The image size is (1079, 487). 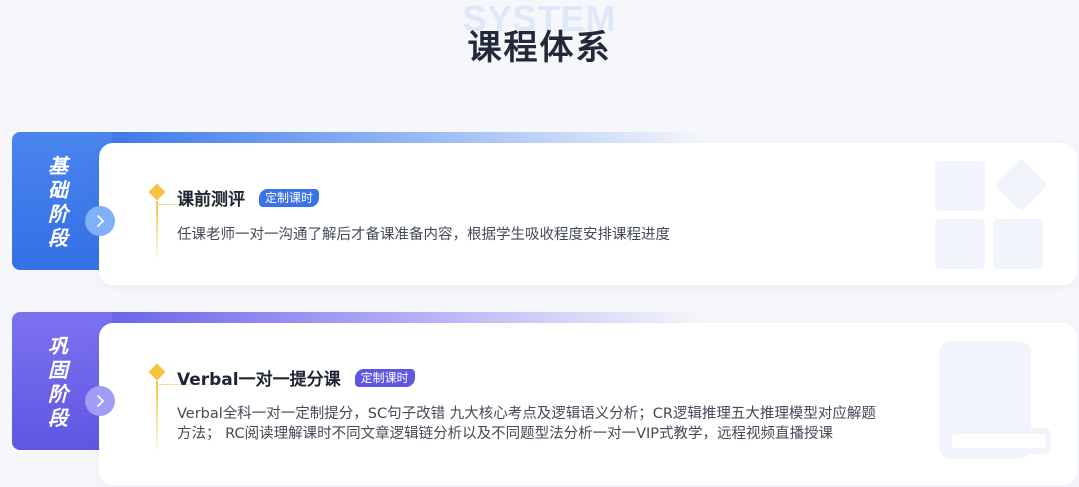 What do you see at coordinates (259, 380) in the screenshot?
I see `course-title: Verbal一对一提分课` at bounding box center [259, 380].